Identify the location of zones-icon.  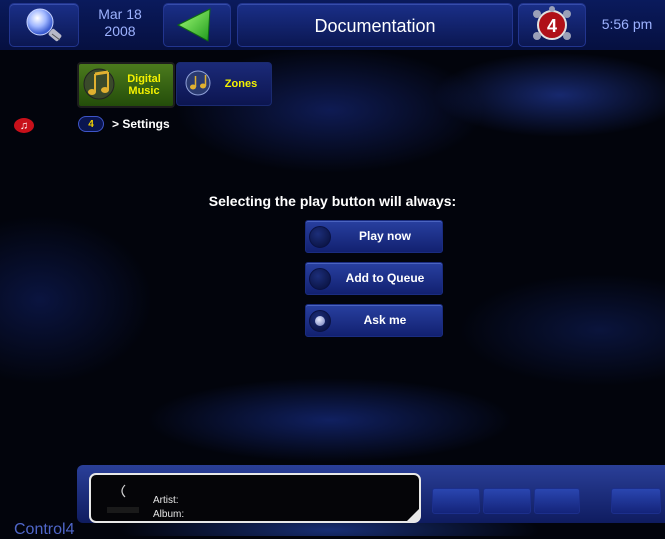
(198, 83).